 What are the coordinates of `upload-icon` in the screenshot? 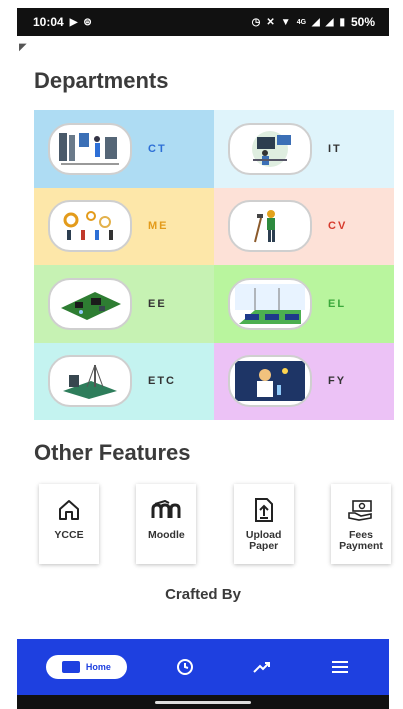 It's located at (264, 510).